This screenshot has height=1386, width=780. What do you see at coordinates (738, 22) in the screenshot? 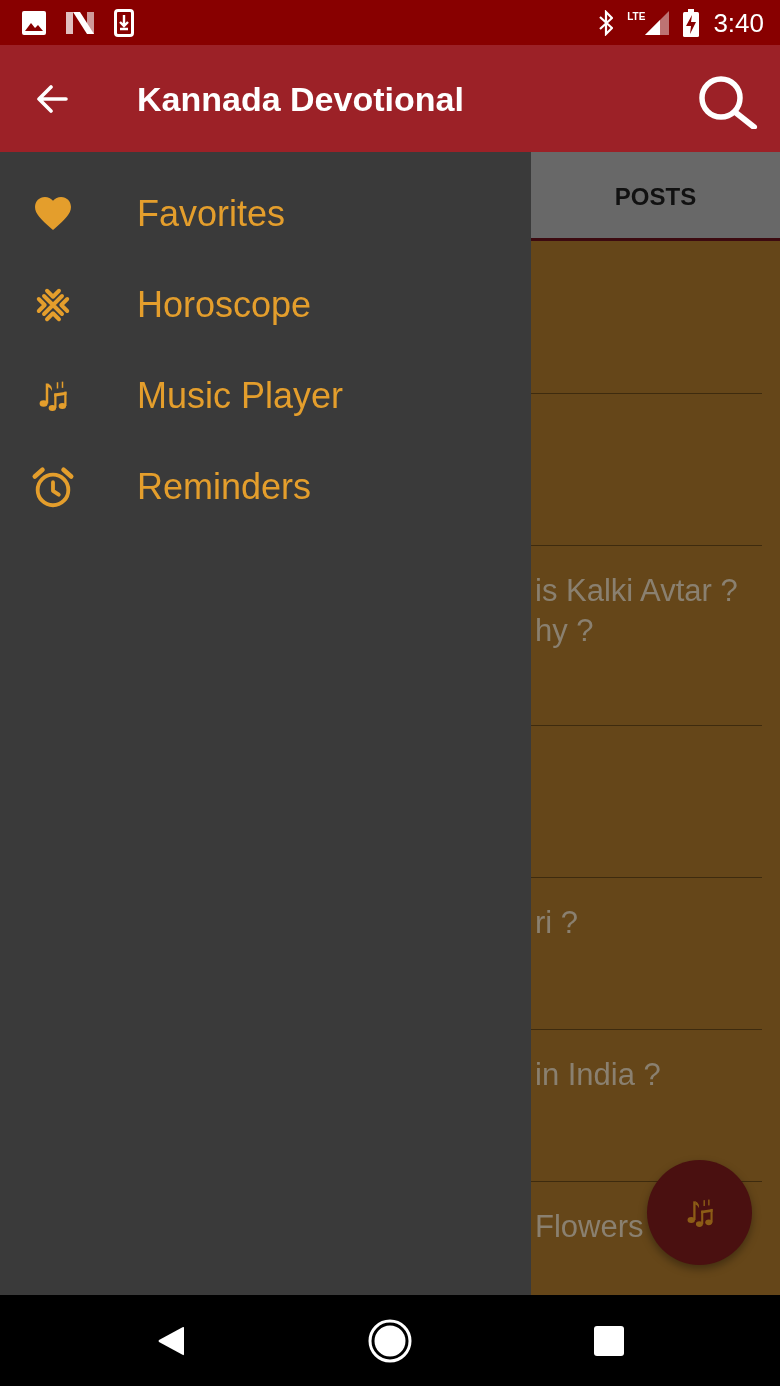
I see `clock-time: 3:40` at bounding box center [738, 22].